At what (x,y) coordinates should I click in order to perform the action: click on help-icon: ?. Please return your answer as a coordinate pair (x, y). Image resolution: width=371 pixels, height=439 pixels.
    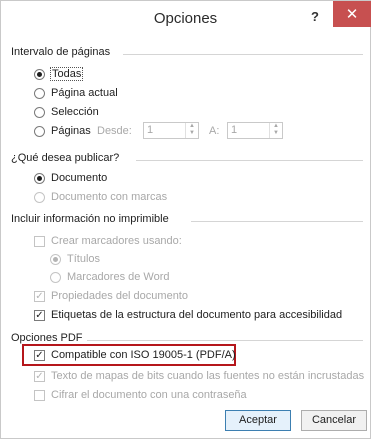
    Looking at the image, I should click on (315, 16).